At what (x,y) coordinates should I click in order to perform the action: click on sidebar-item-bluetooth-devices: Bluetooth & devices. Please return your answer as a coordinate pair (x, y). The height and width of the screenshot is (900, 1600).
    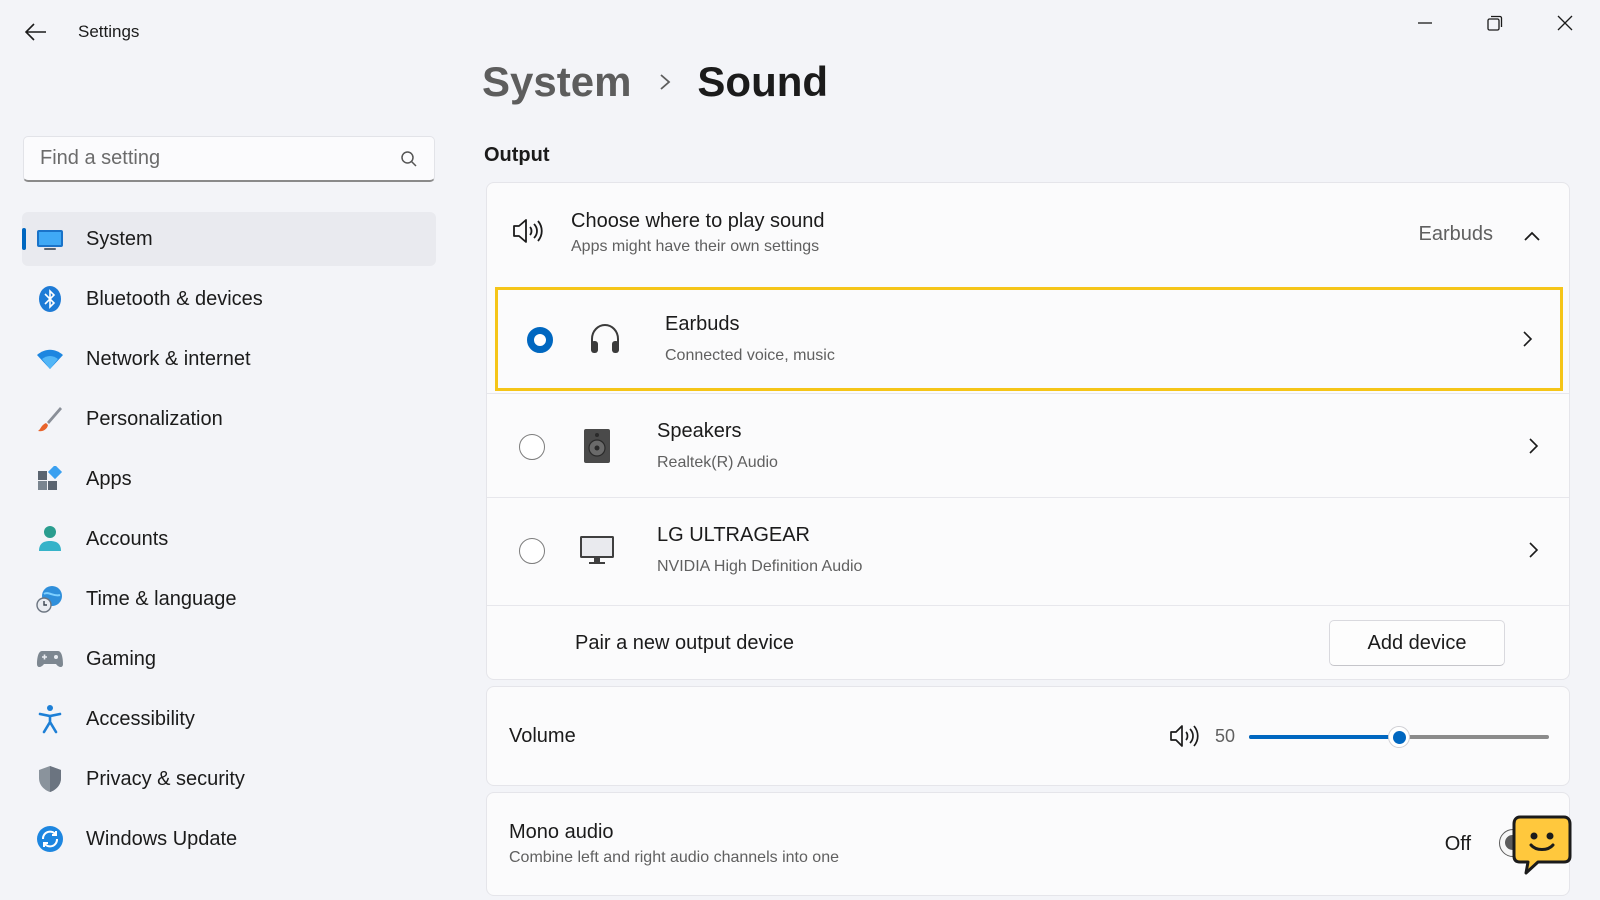
    Looking at the image, I should click on (229, 299).